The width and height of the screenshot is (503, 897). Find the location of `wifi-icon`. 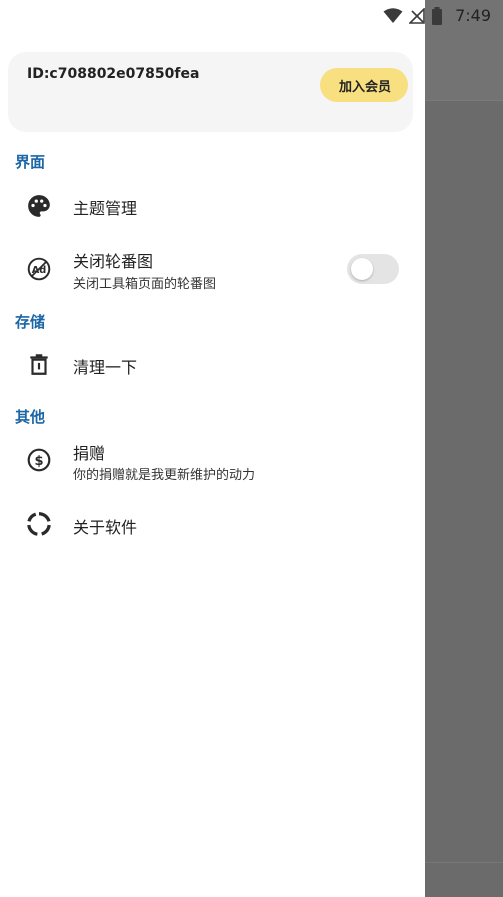

wifi-icon is located at coordinates (393, 15).